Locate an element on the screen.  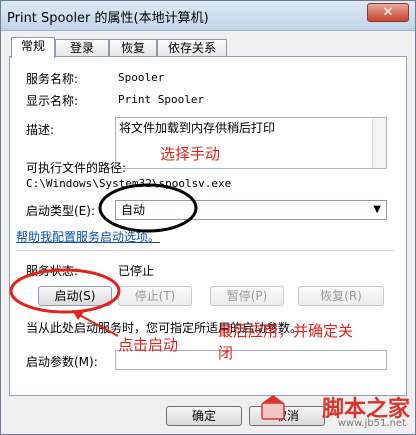
start-params-label: 启动参数(M): is located at coordinates (62, 362).